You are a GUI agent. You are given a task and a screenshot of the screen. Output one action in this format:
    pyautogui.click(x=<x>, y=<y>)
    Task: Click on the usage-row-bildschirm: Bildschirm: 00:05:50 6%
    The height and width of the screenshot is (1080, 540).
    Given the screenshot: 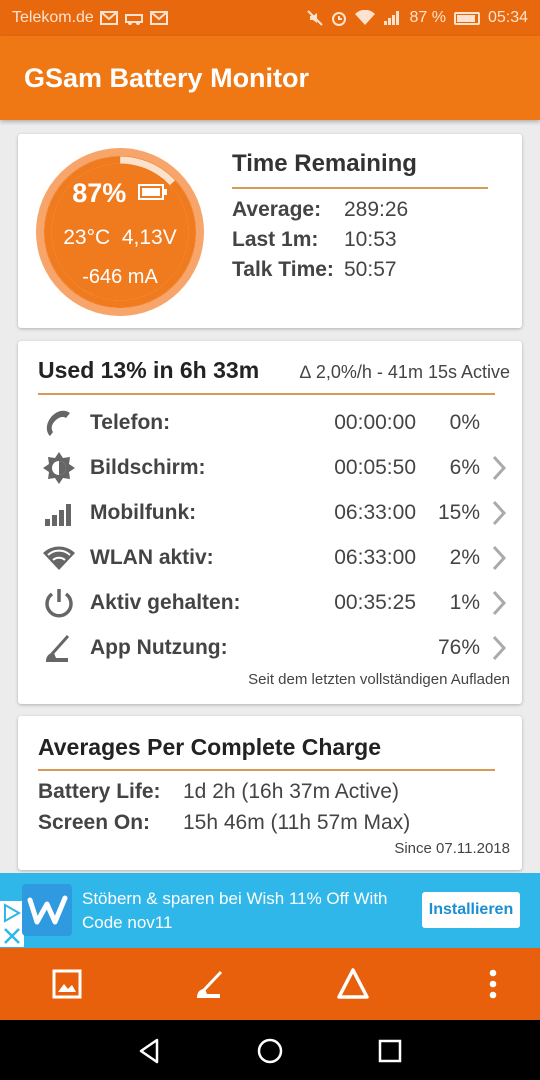 What is the action you would take?
    pyautogui.click(x=270, y=467)
    